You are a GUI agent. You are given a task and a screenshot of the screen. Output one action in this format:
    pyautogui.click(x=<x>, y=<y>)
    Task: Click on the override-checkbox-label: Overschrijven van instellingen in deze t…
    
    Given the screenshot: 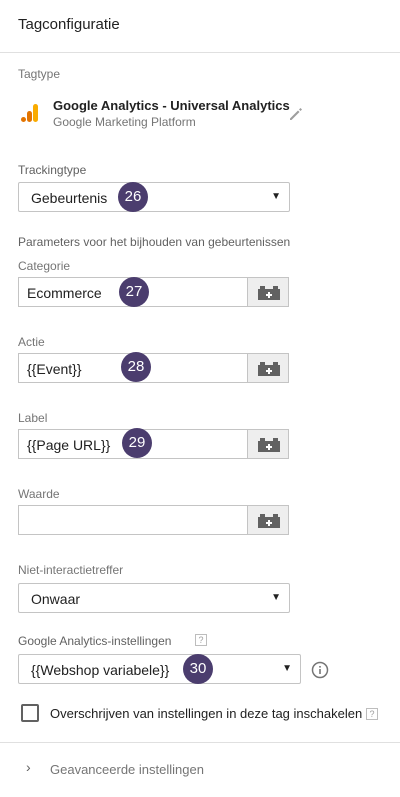 What is the action you would take?
    pyautogui.click(x=206, y=713)
    